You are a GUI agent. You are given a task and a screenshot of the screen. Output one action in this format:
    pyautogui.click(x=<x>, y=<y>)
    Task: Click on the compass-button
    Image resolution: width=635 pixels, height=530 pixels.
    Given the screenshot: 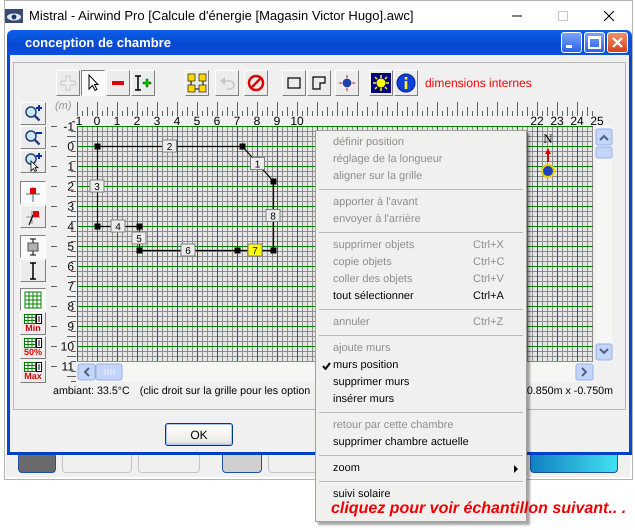 What is the action you would take?
    pyautogui.click(x=347, y=83)
    